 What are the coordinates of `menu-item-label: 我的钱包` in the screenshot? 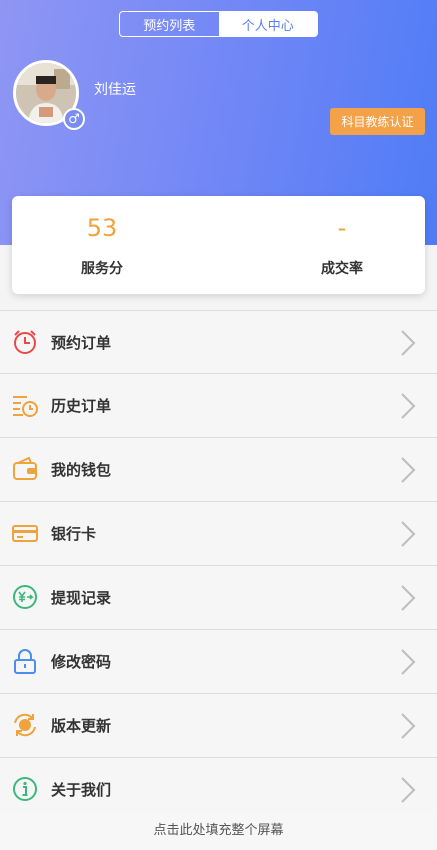 It's located at (81, 470).